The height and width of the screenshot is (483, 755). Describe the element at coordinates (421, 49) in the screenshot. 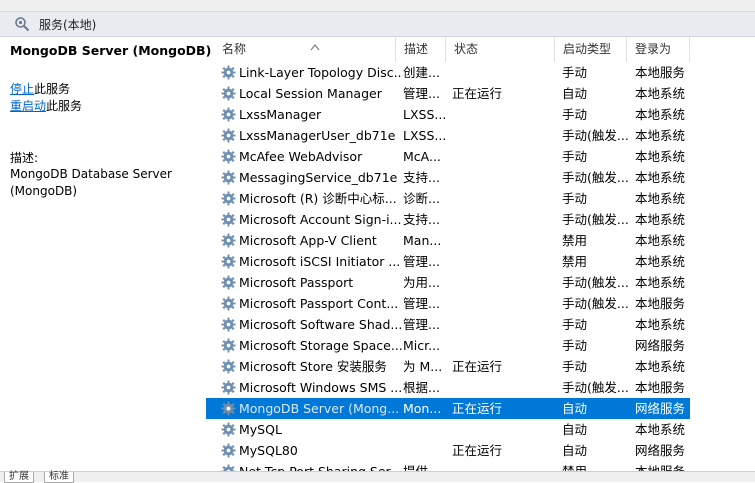

I see `column-header-desc: 描述` at that location.